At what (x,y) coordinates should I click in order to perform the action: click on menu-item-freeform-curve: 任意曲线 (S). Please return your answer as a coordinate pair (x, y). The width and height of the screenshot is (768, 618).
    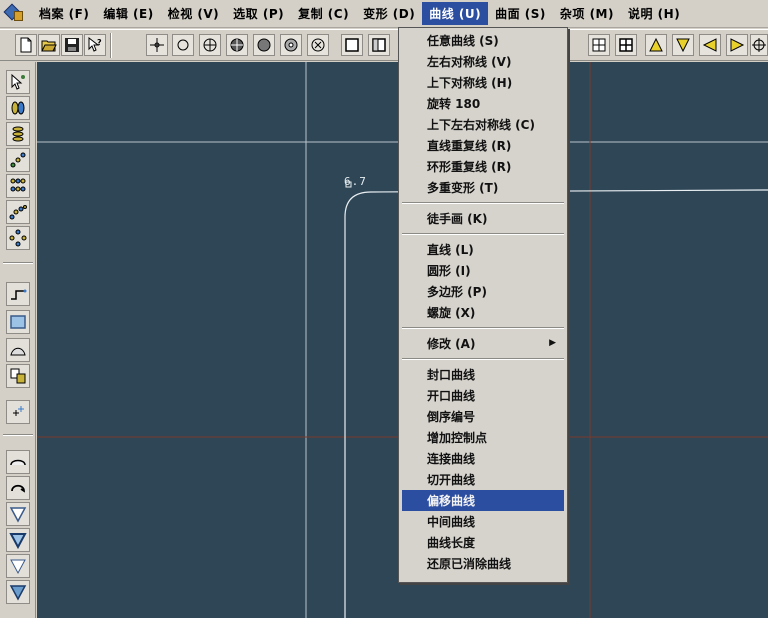
    Looking at the image, I should click on (483, 40).